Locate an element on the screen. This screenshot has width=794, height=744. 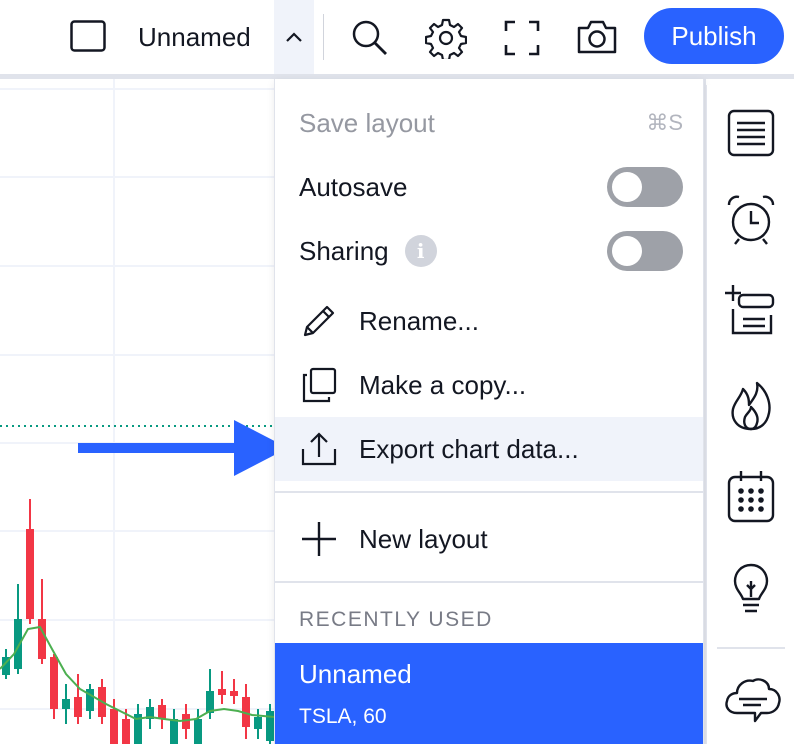
annotation-arrow-icon is located at coordinates (183, 448).